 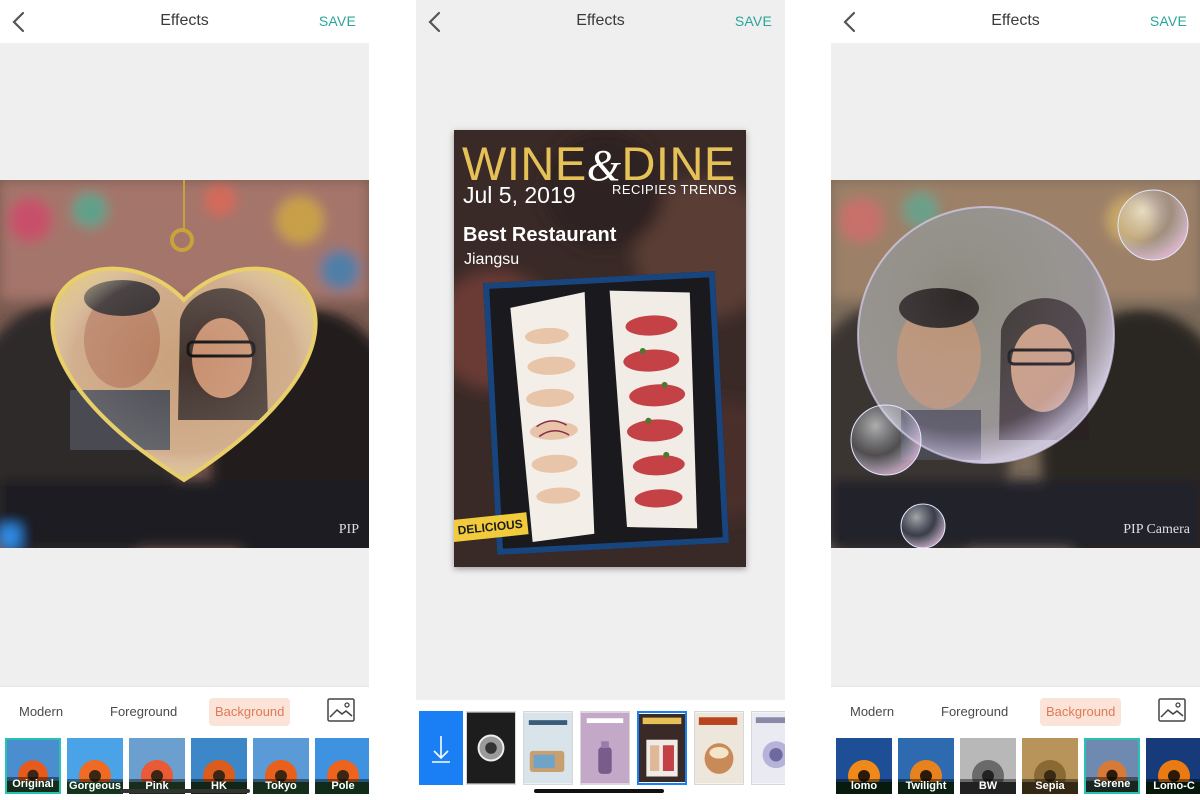 I want to click on template-delicious, so click(x=719, y=748).